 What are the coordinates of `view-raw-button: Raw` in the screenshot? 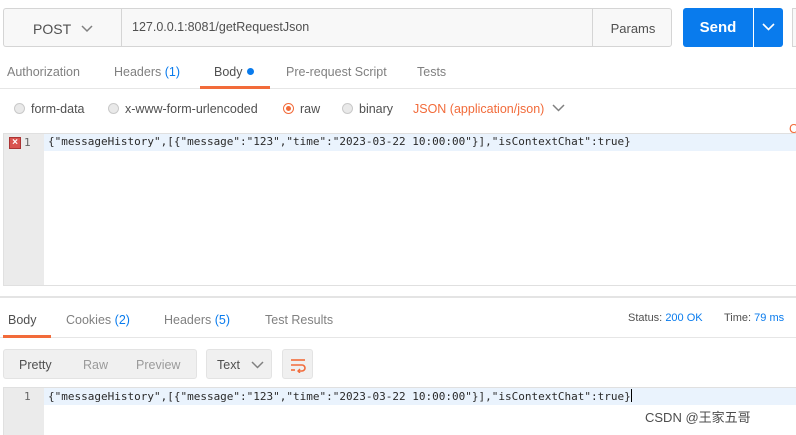 It's located at (95, 365).